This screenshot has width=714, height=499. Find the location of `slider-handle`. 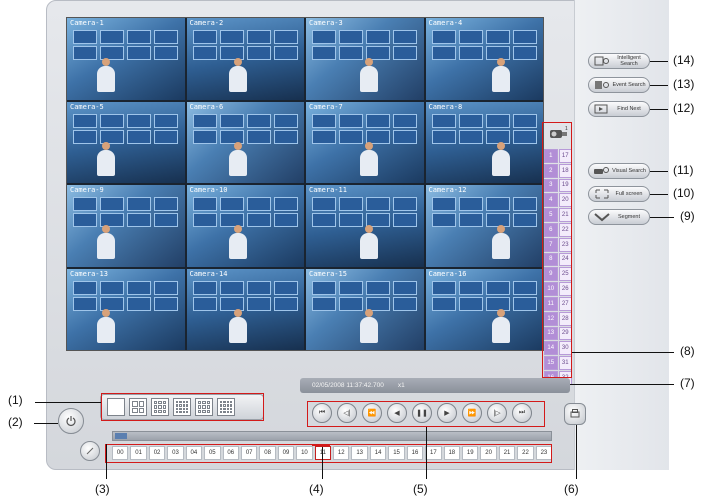

slider-handle is located at coordinates (121, 436).